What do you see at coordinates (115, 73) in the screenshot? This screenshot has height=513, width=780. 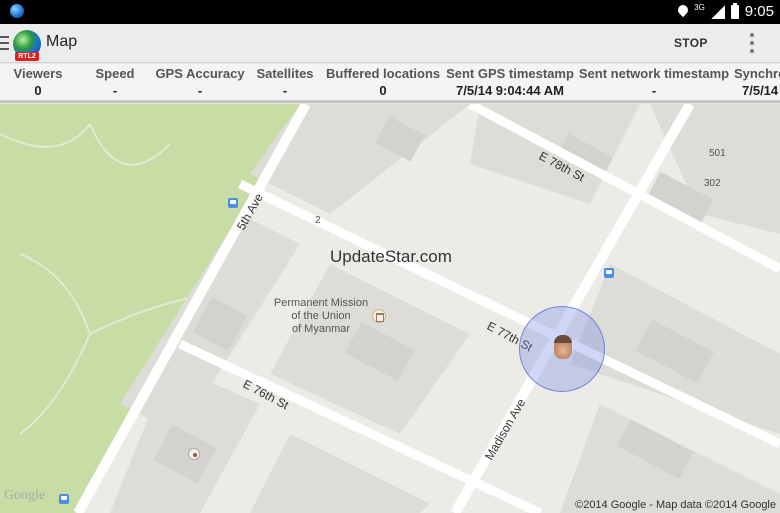 I see `stat-header: Speed` at bounding box center [115, 73].